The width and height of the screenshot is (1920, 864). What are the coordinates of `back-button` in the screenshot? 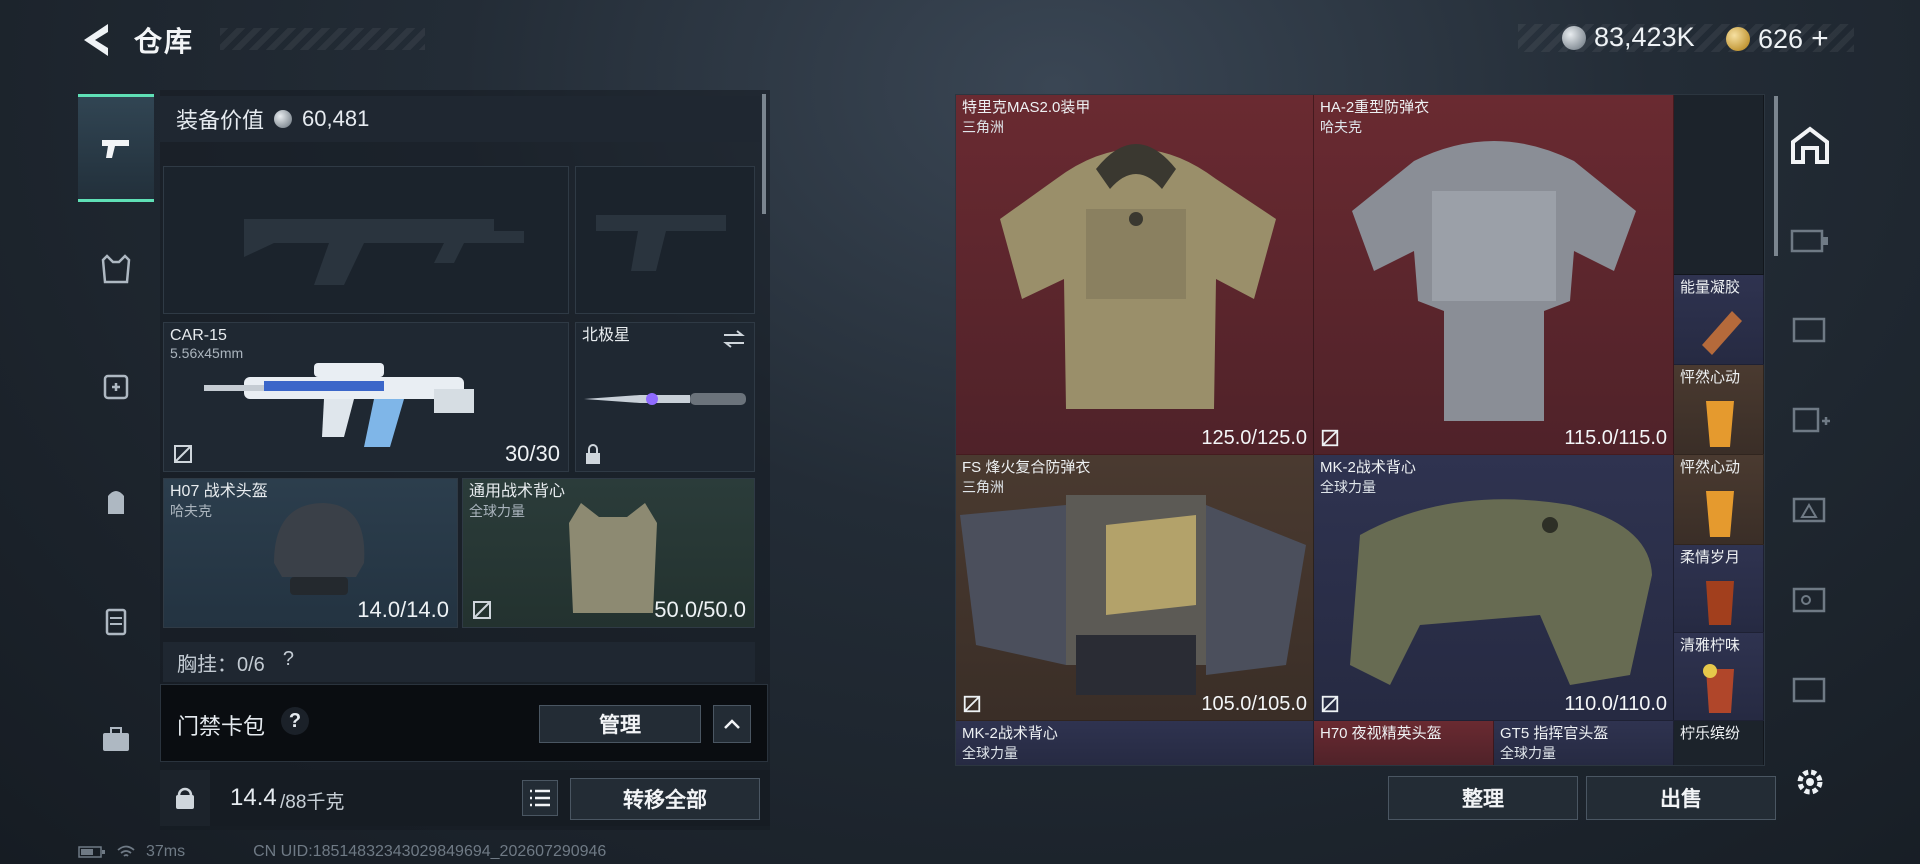 It's located at (96, 40).